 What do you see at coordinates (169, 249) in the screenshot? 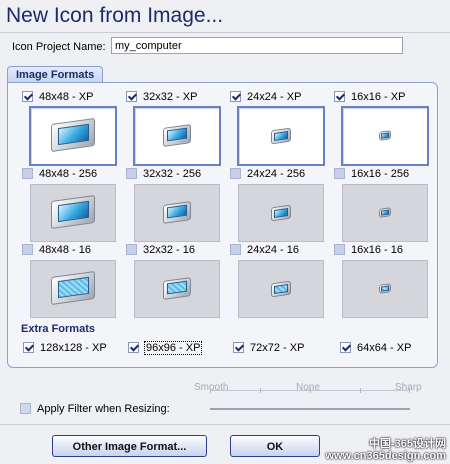
I see `format-label: 32x32 - 16` at bounding box center [169, 249].